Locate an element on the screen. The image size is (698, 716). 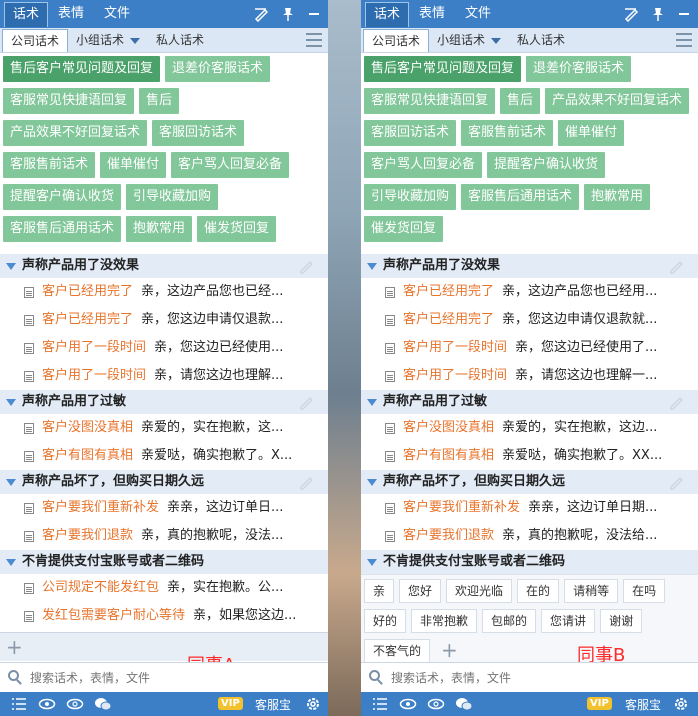
tab-wenjian: 文件 is located at coordinates (117, 14).